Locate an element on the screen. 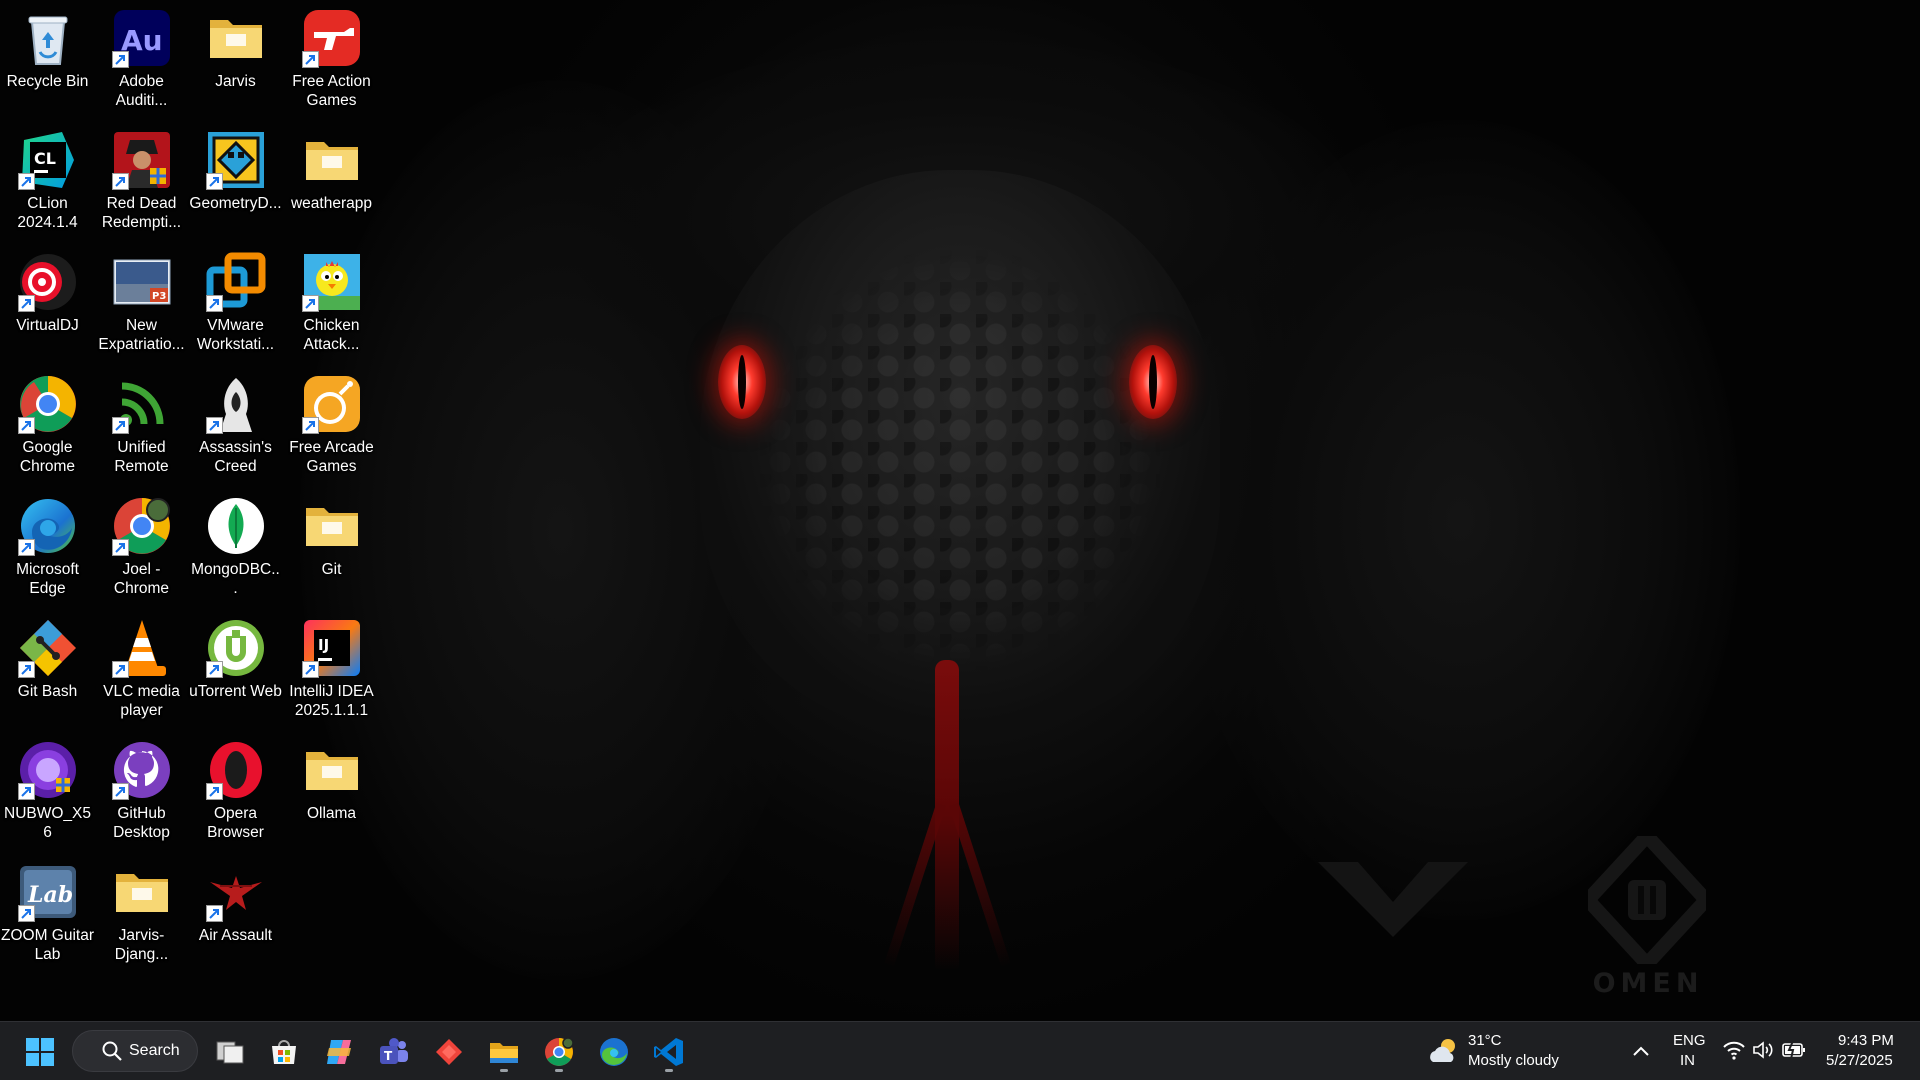  free-arcade-games-icon is located at coordinates (331, 404).